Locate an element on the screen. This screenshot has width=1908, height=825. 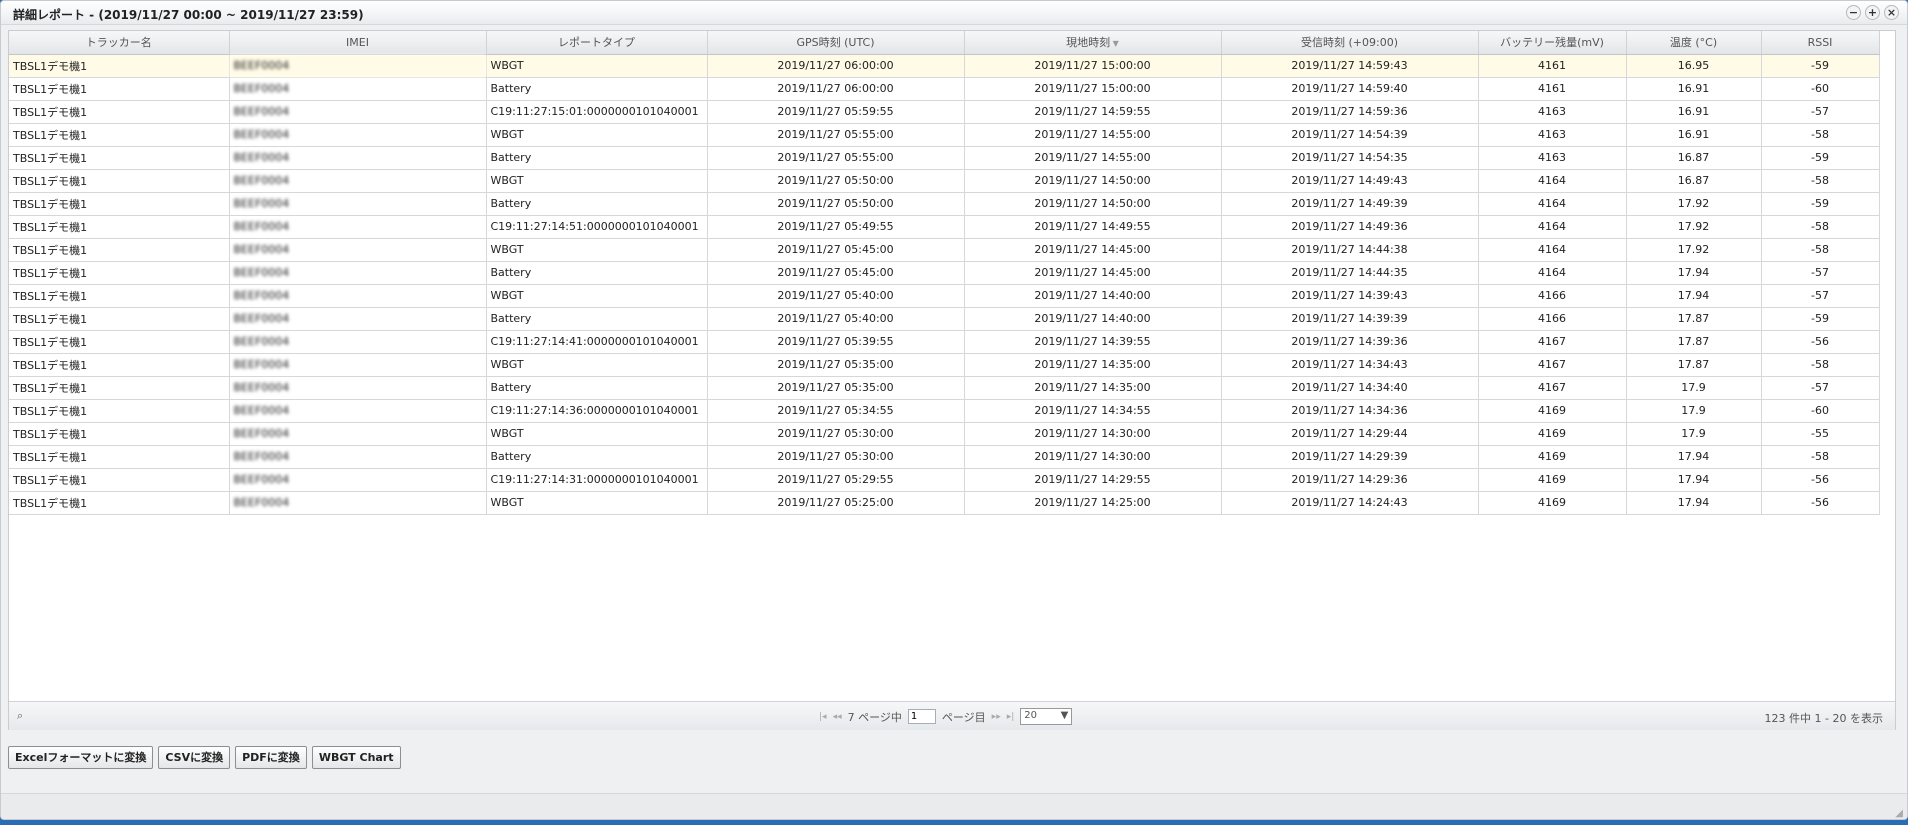
table-cell: 16.87 is located at coordinates (1694, 158).